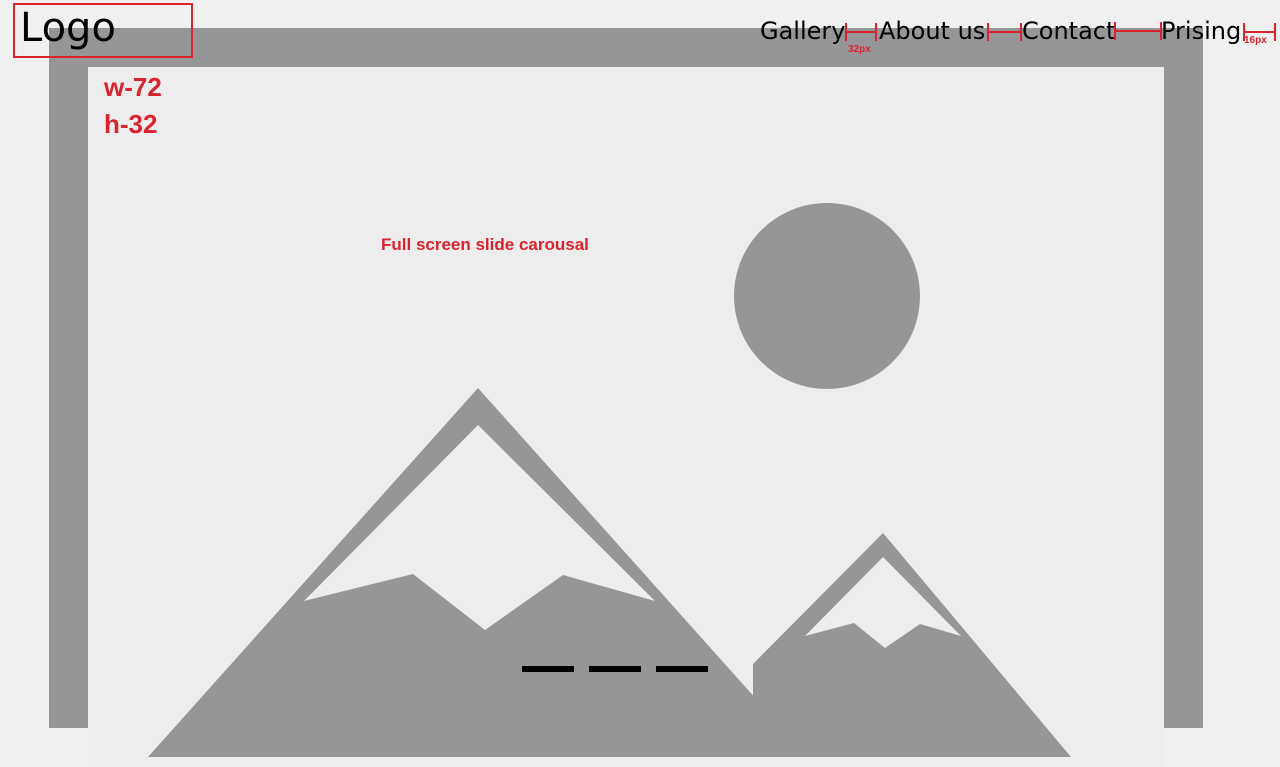 The width and height of the screenshot is (1280, 767). I want to click on carousel-note: Full screen slide carousal, so click(485, 244).